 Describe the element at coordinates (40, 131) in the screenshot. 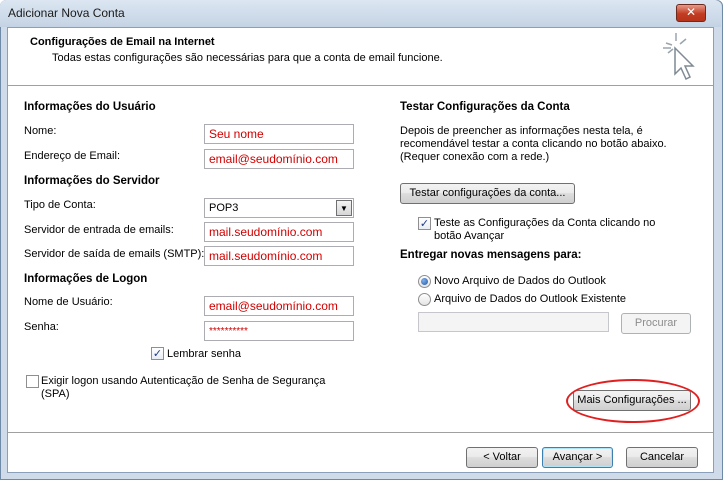

I see `name-label: Nome:` at that location.